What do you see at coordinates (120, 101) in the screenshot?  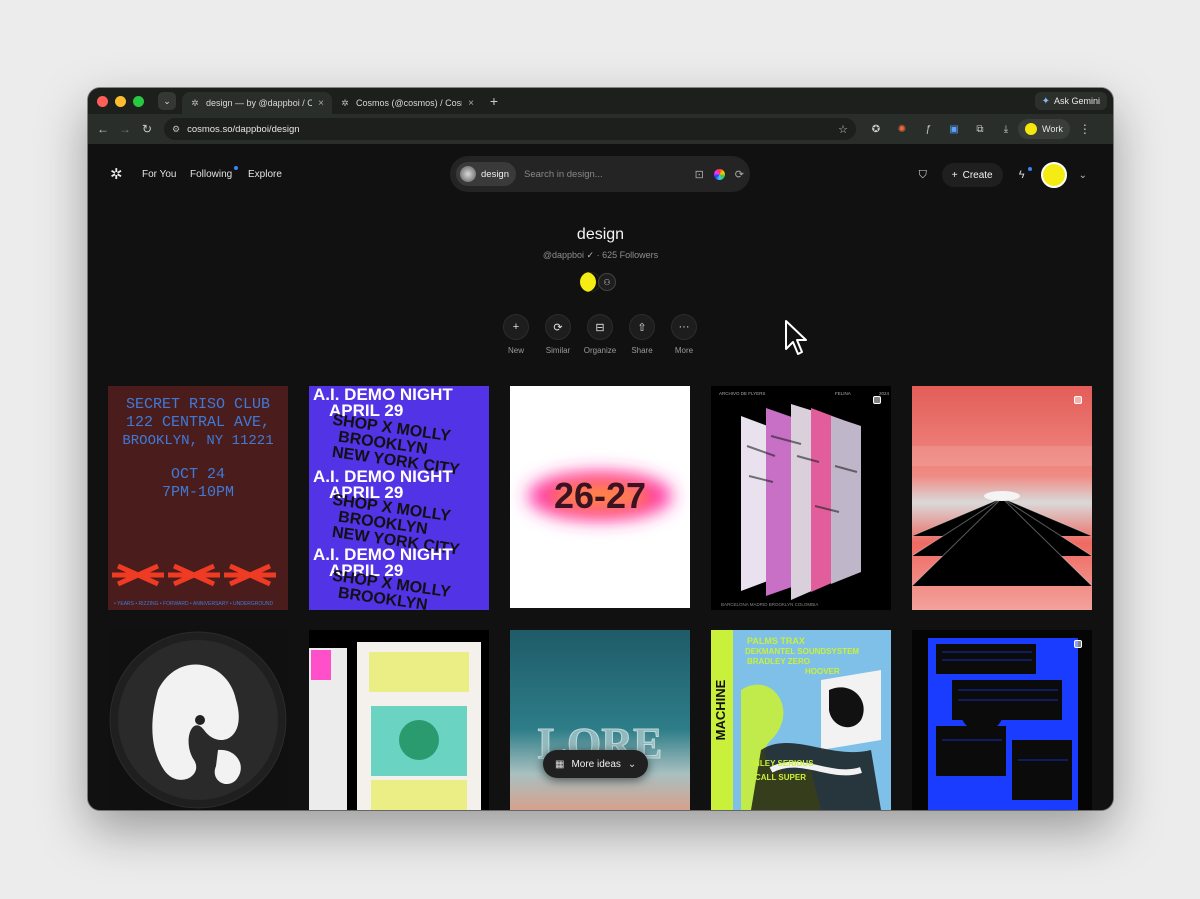 I see `minimize-window-button` at bounding box center [120, 101].